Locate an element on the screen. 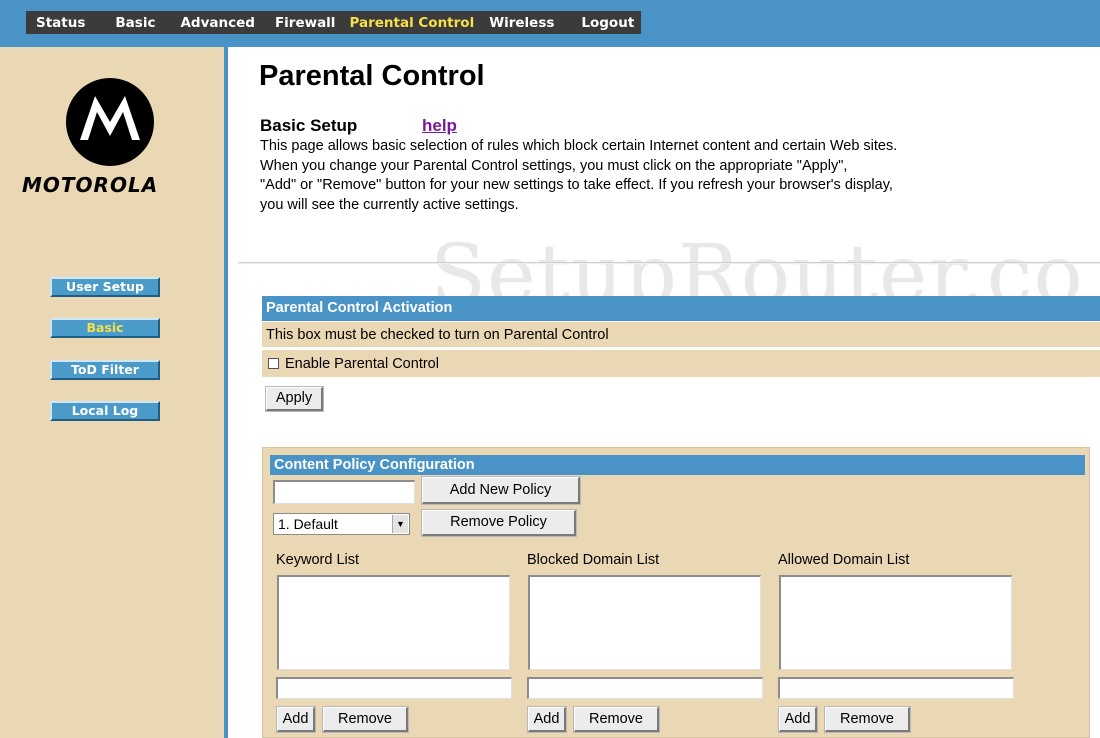 The width and height of the screenshot is (1100, 738). nav-status: Status is located at coordinates (60, 23).